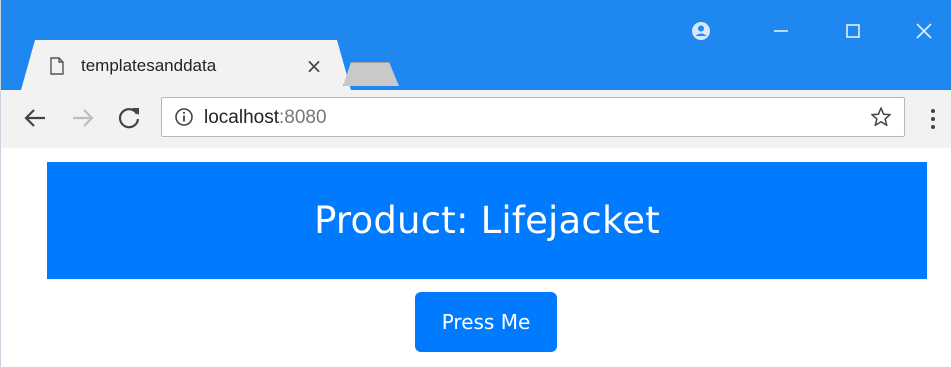 Image resolution: width=951 pixels, height=367 pixels. Describe the element at coordinates (314, 66) in the screenshot. I see `tab-close-icon: ×` at that location.